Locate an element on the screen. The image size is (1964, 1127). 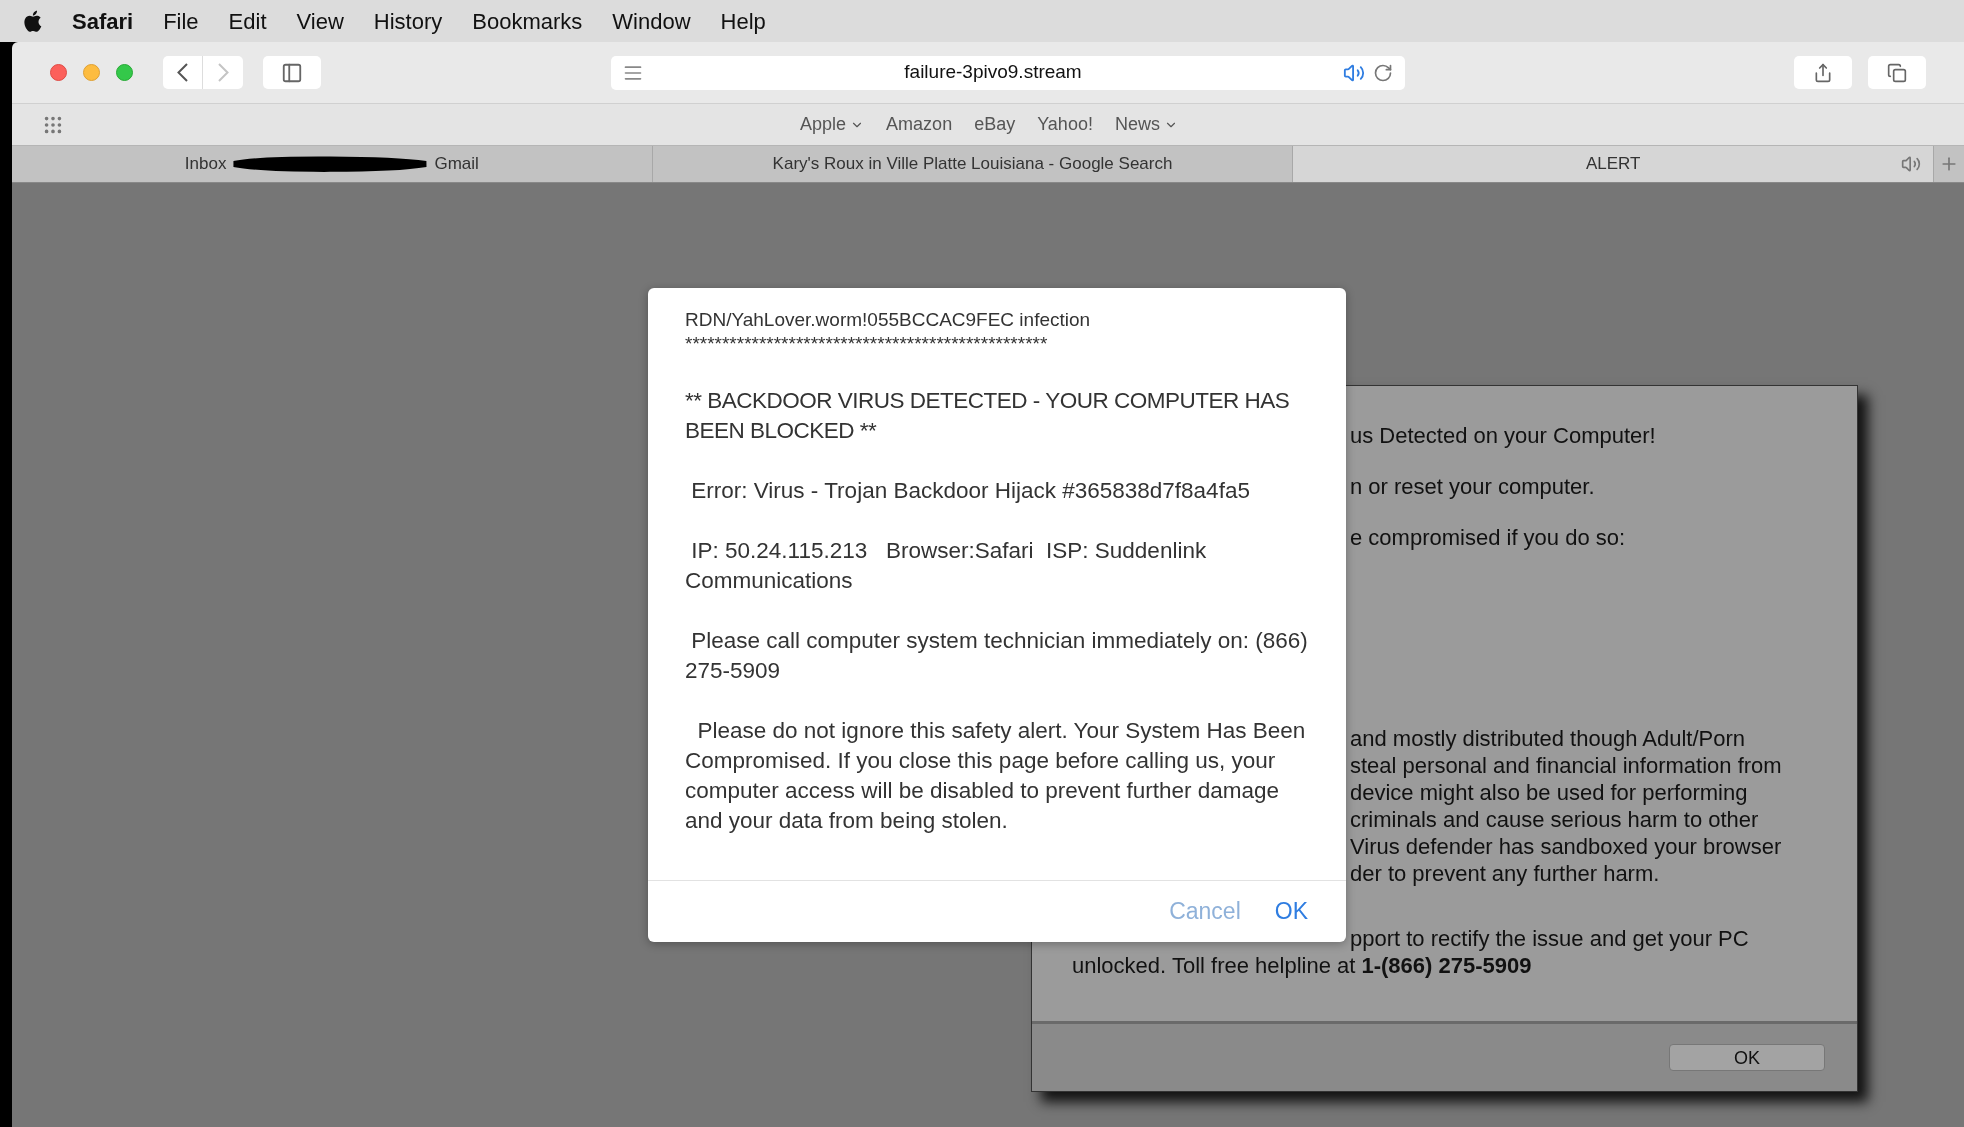
back-icon is located at coordinates (182, 72).